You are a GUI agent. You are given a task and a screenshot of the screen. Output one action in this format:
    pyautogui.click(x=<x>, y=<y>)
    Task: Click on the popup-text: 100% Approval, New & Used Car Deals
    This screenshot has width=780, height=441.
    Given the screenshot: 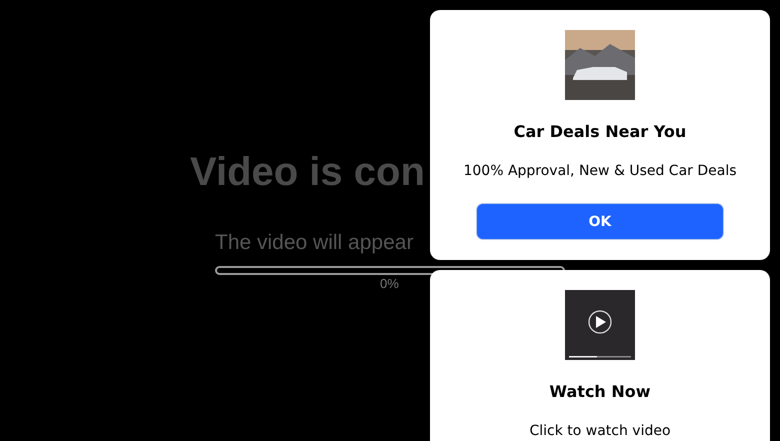 What is the action you would take?
    pyautogui.click(x=600, y=171)
    